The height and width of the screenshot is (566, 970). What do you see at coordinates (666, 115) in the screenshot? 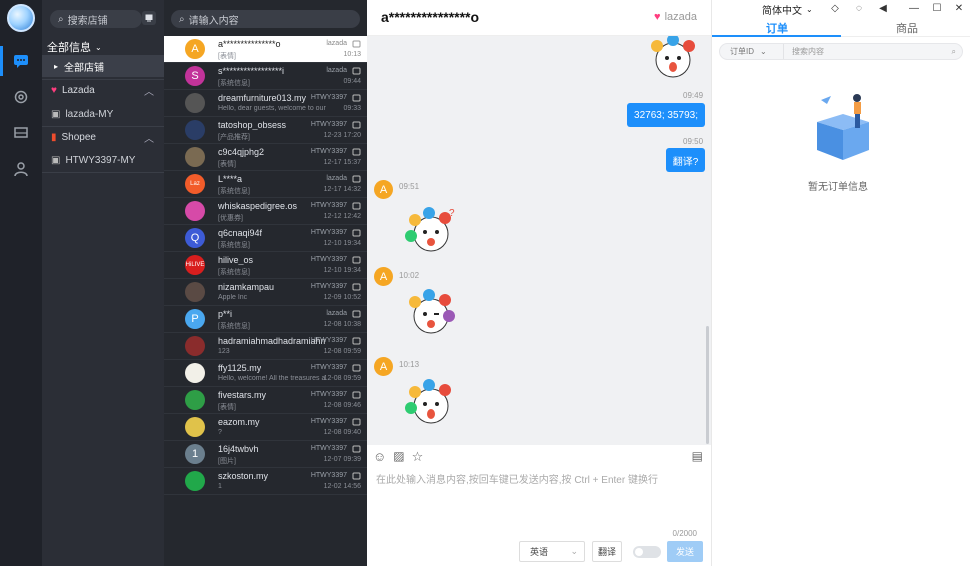
I see `outgoing-message: 32763; 35793;` at bounding box center [666, 115].